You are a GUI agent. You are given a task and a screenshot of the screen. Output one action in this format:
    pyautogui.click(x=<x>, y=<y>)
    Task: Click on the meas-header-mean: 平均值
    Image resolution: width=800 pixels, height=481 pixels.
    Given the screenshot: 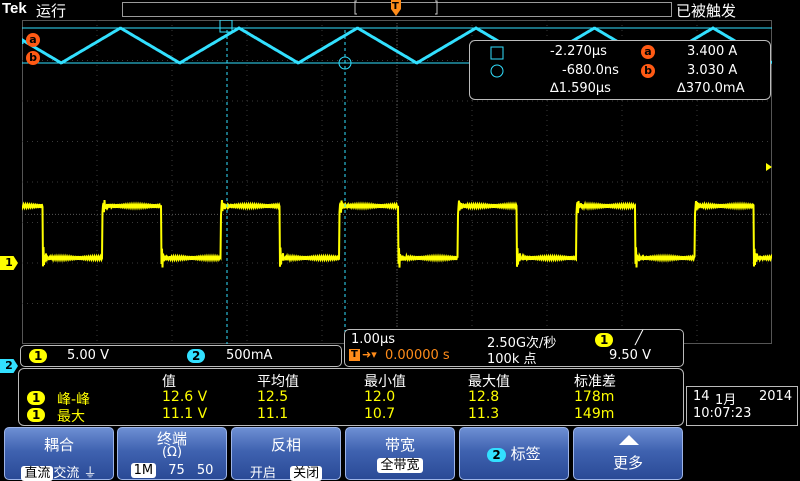 What is the action you would take?
    pyautogui.click(x=278, y=382)
    